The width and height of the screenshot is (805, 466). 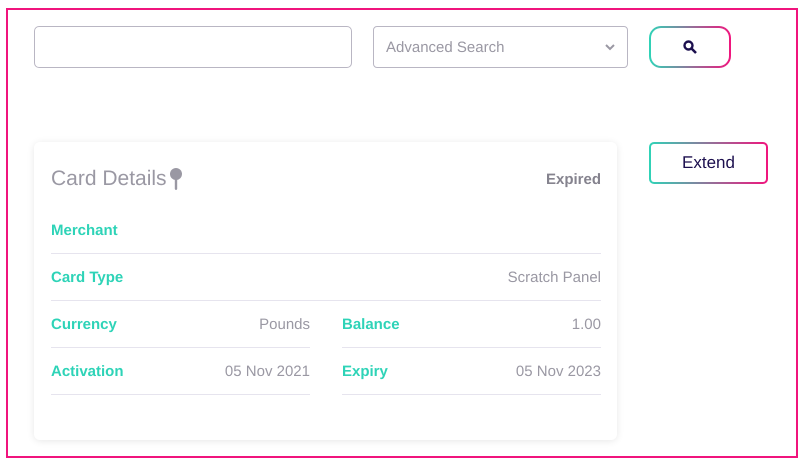 What do you see at coordinates (193, 47) in the screenshot?
I see `search-field` at bounding box center [193, 47].